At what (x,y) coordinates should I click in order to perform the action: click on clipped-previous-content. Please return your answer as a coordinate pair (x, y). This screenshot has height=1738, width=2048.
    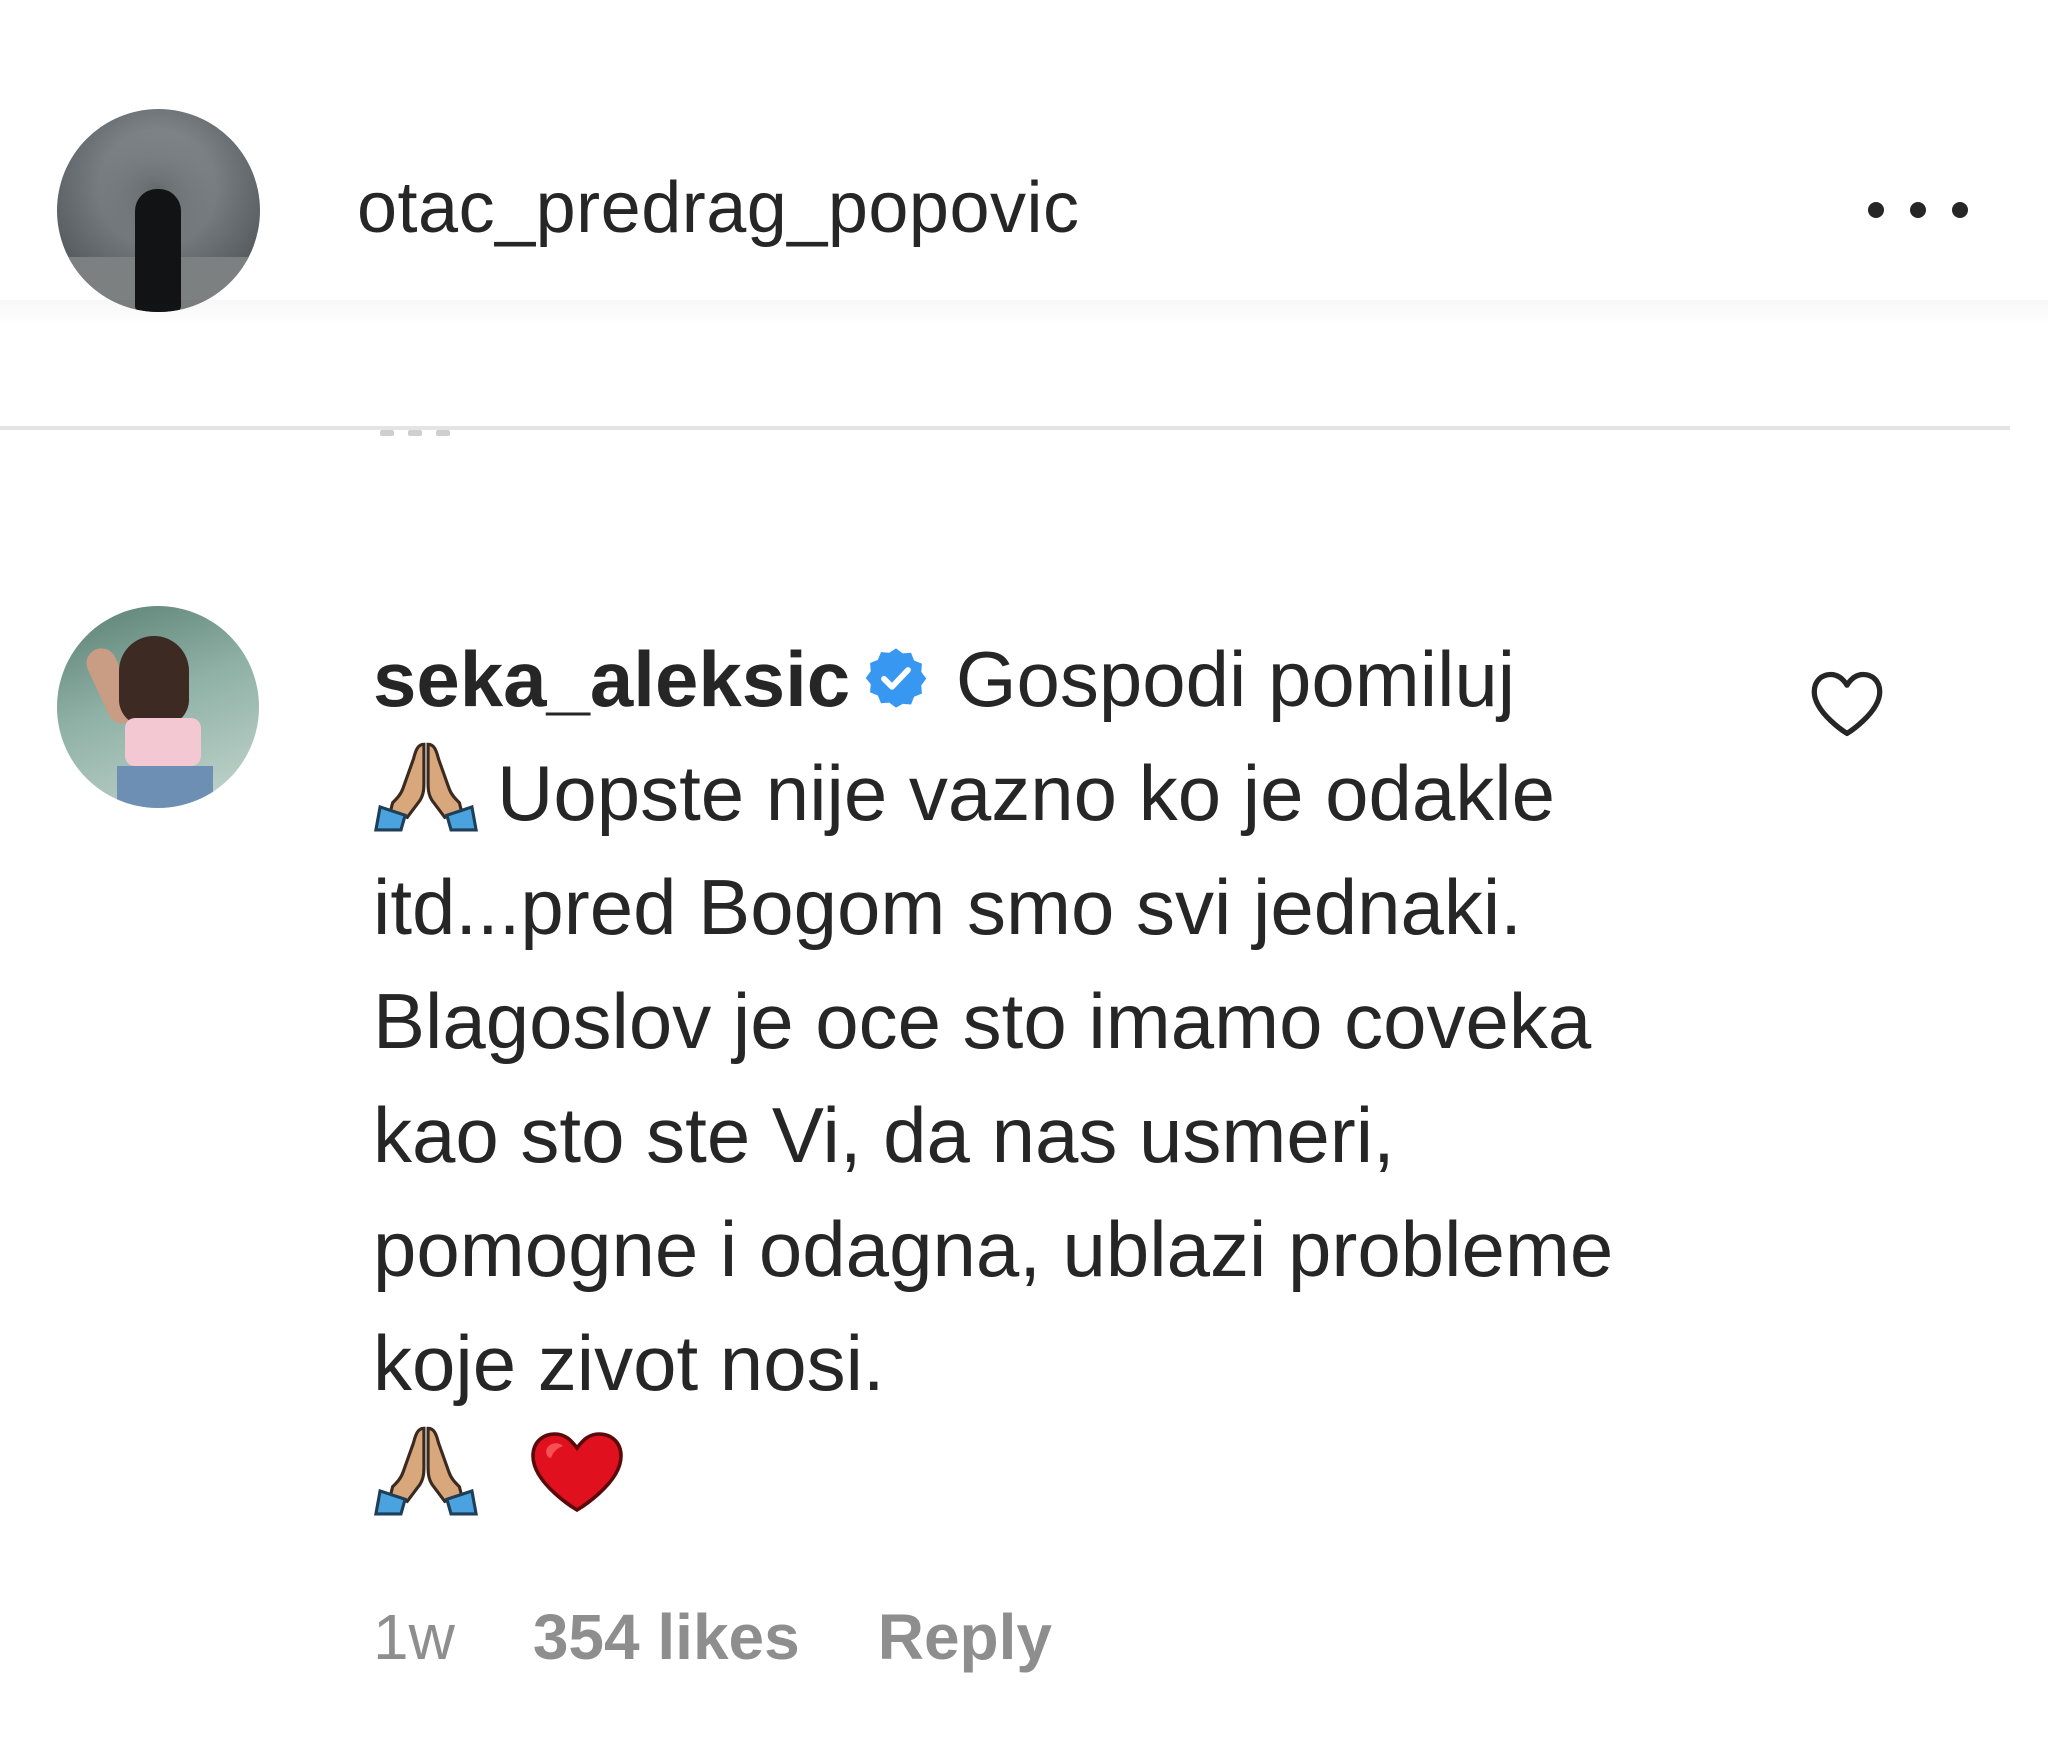
    Looking at the image, I should click on (420, 436).